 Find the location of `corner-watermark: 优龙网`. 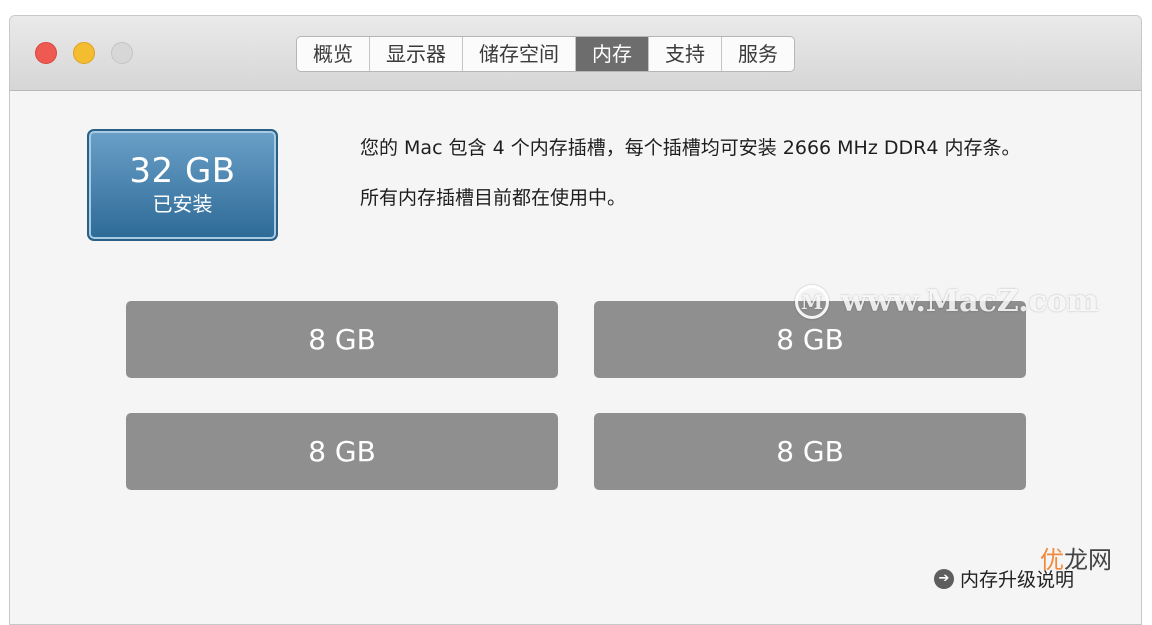

corner-watermark: 优龙网 is located at coordinates (1076, 557).